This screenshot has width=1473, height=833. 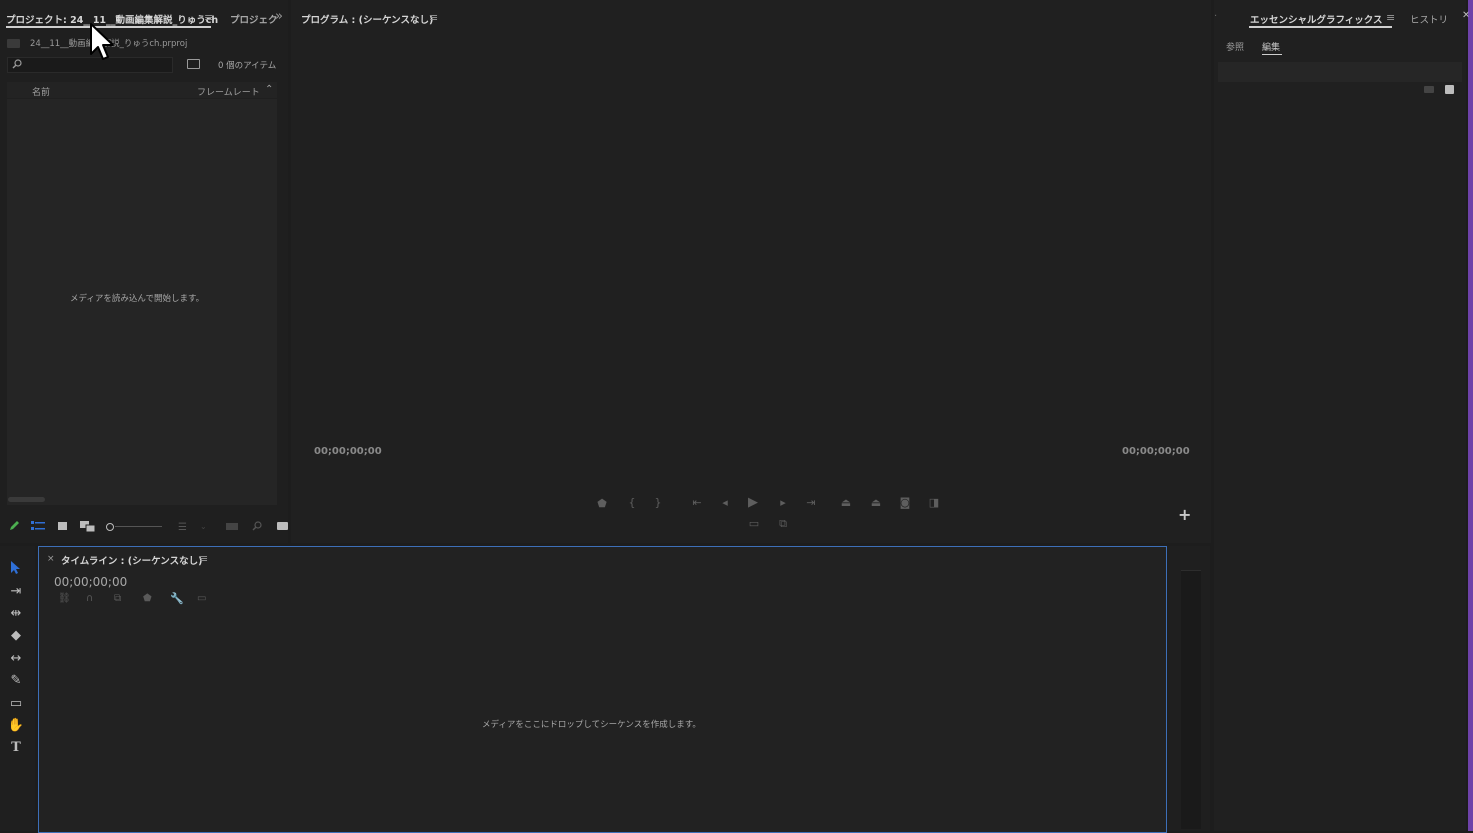 I want to click on tab-project-2: プロジェク, so click(x=254, y=19).